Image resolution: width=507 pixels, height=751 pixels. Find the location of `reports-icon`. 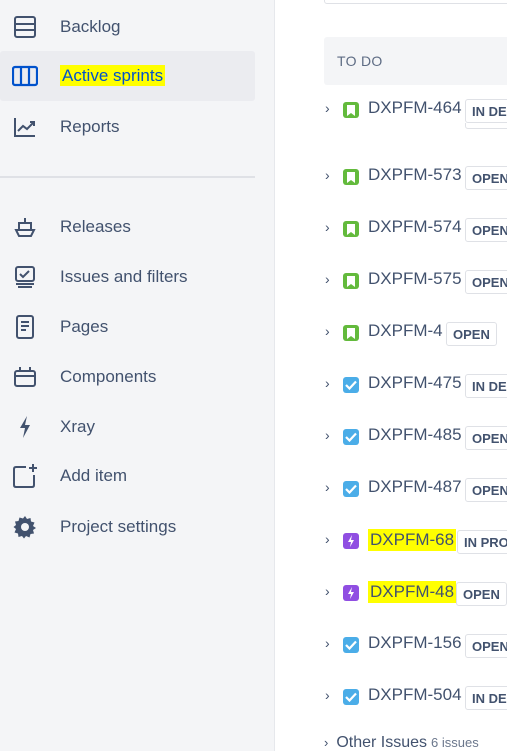

reports-icon is located at coordinates (25, 127).